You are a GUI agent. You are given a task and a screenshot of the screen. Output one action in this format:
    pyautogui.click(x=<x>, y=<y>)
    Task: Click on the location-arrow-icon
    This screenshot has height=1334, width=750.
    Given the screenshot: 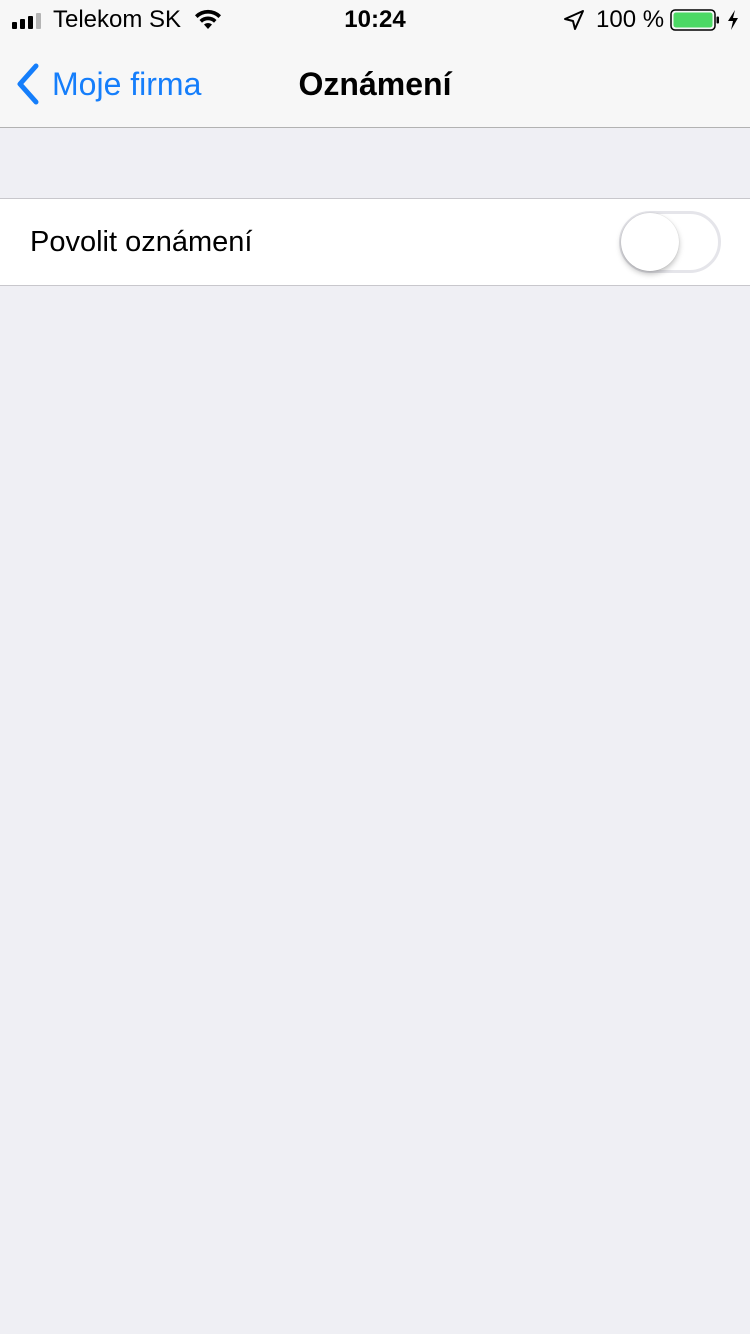 What is the action you would take?
    pyautogui.click(x=574, y=20)
    